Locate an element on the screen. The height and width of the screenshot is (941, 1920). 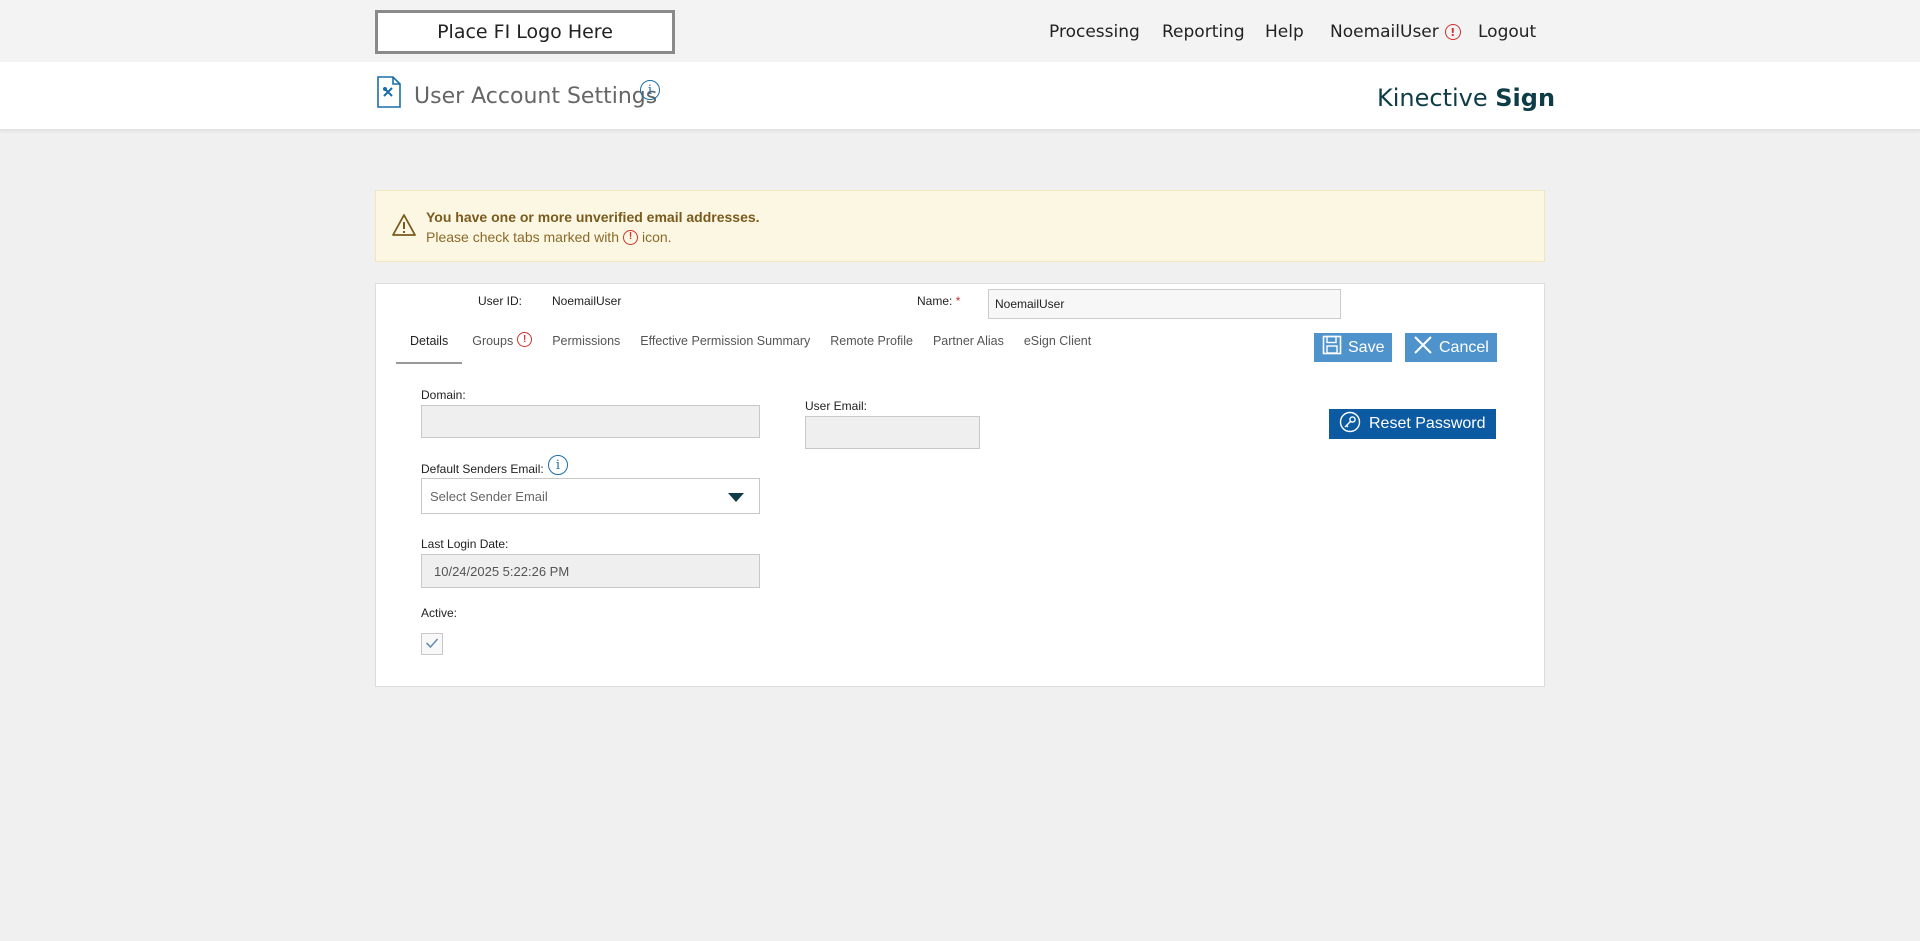
nav-user-menu: NoemailUser ! is located at coordinates (1395, 32).